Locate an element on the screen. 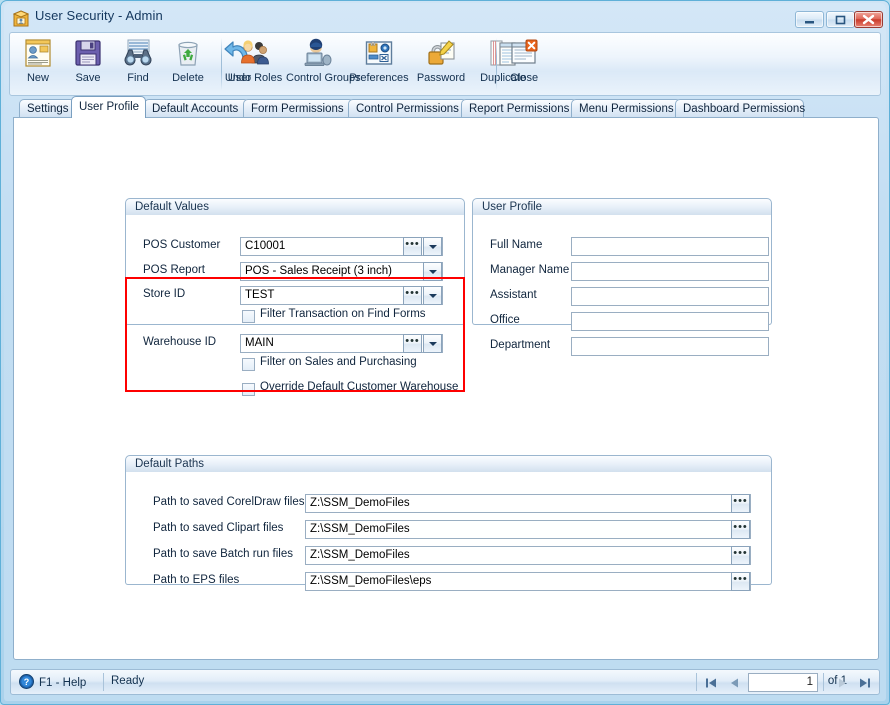 The height and width of the screenshot is (705, 890). store-id-dropdown-button is located at coordinates (432, 295).